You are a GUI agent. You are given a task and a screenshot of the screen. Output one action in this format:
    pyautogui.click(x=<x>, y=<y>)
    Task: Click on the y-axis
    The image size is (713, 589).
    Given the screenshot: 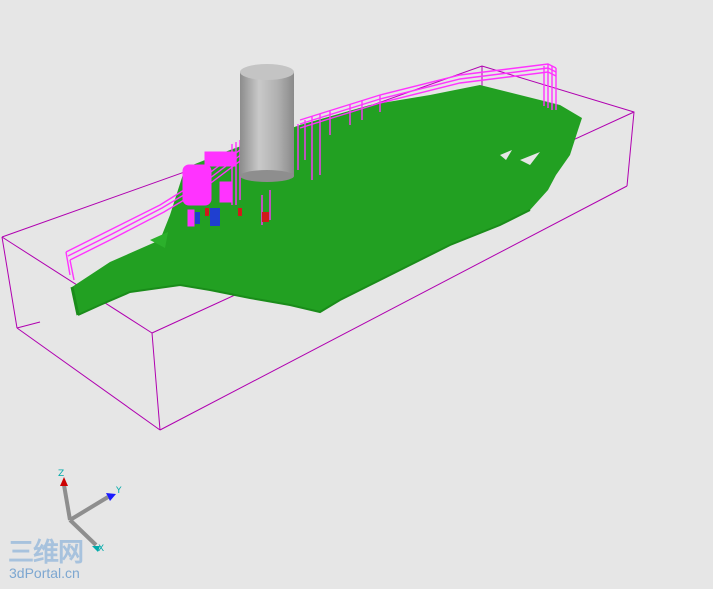 What is the action you would take?
    pyautogui.click(x=89, y=508)
    